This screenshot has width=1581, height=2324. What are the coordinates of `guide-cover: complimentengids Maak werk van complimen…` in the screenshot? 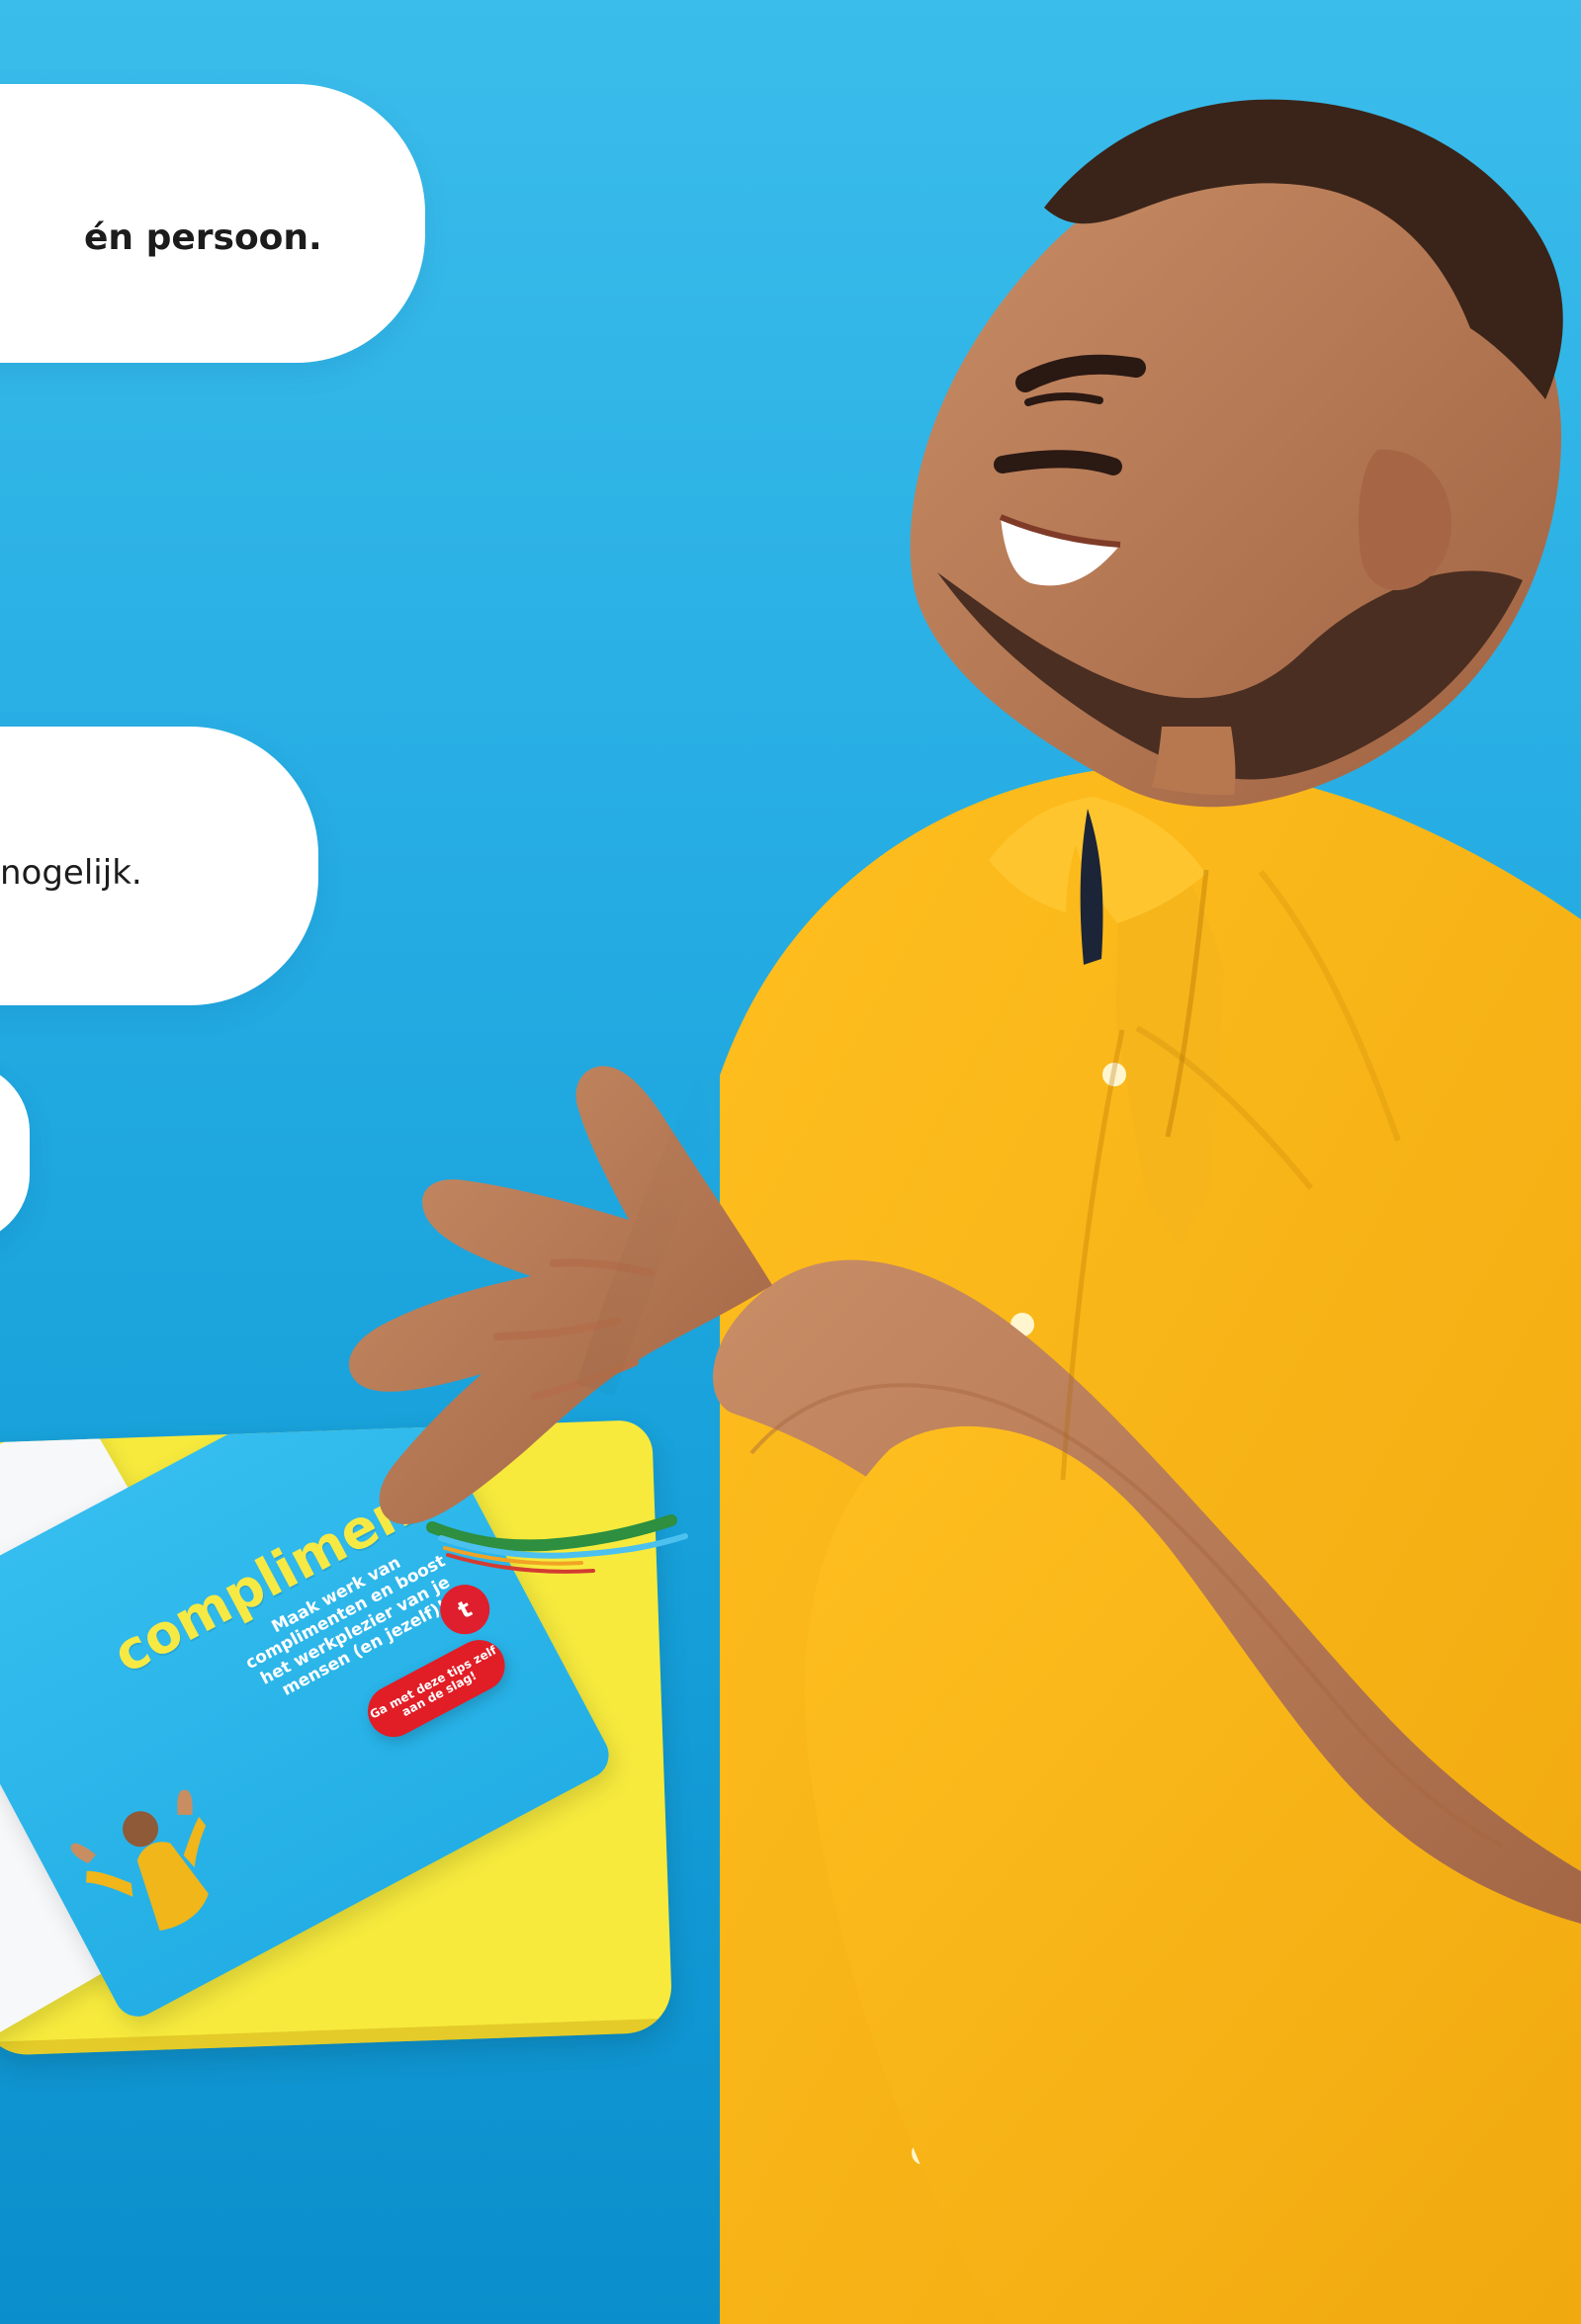 It's located at (309, 1722).